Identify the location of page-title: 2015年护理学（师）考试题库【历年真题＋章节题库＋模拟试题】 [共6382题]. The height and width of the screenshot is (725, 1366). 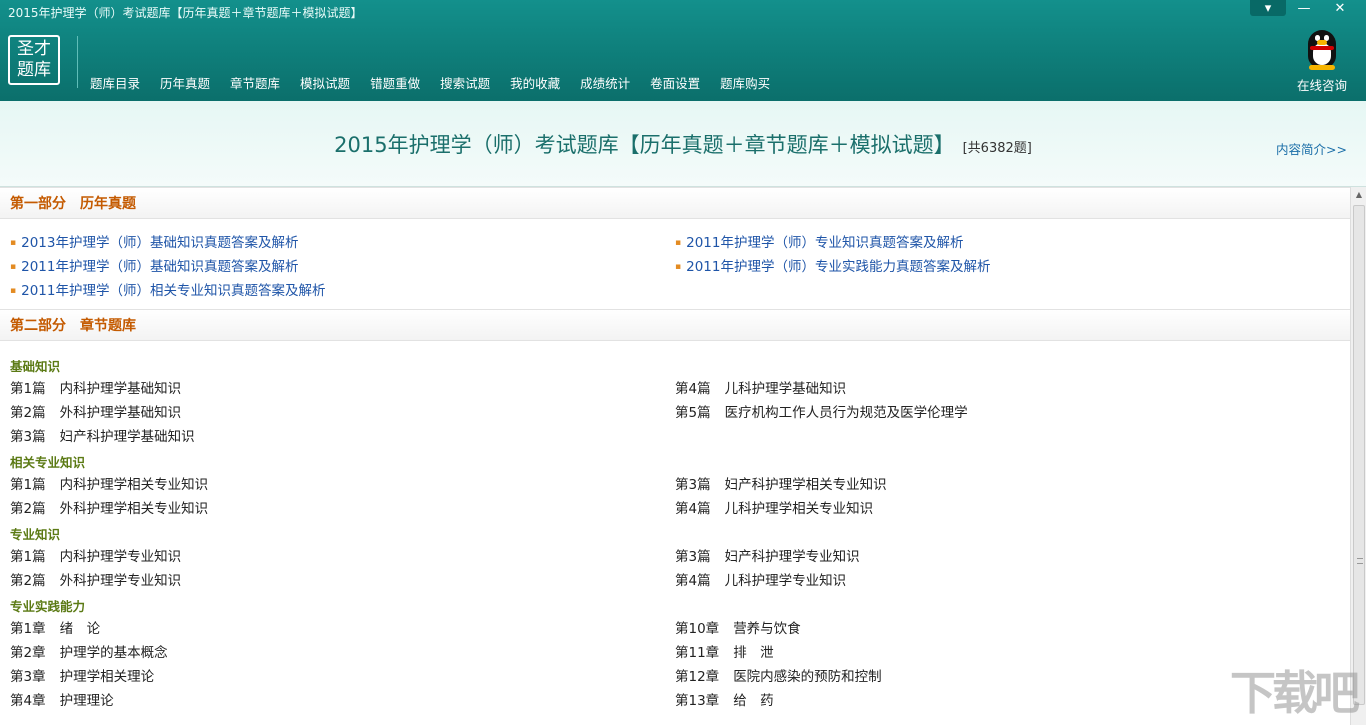
(683, 144).